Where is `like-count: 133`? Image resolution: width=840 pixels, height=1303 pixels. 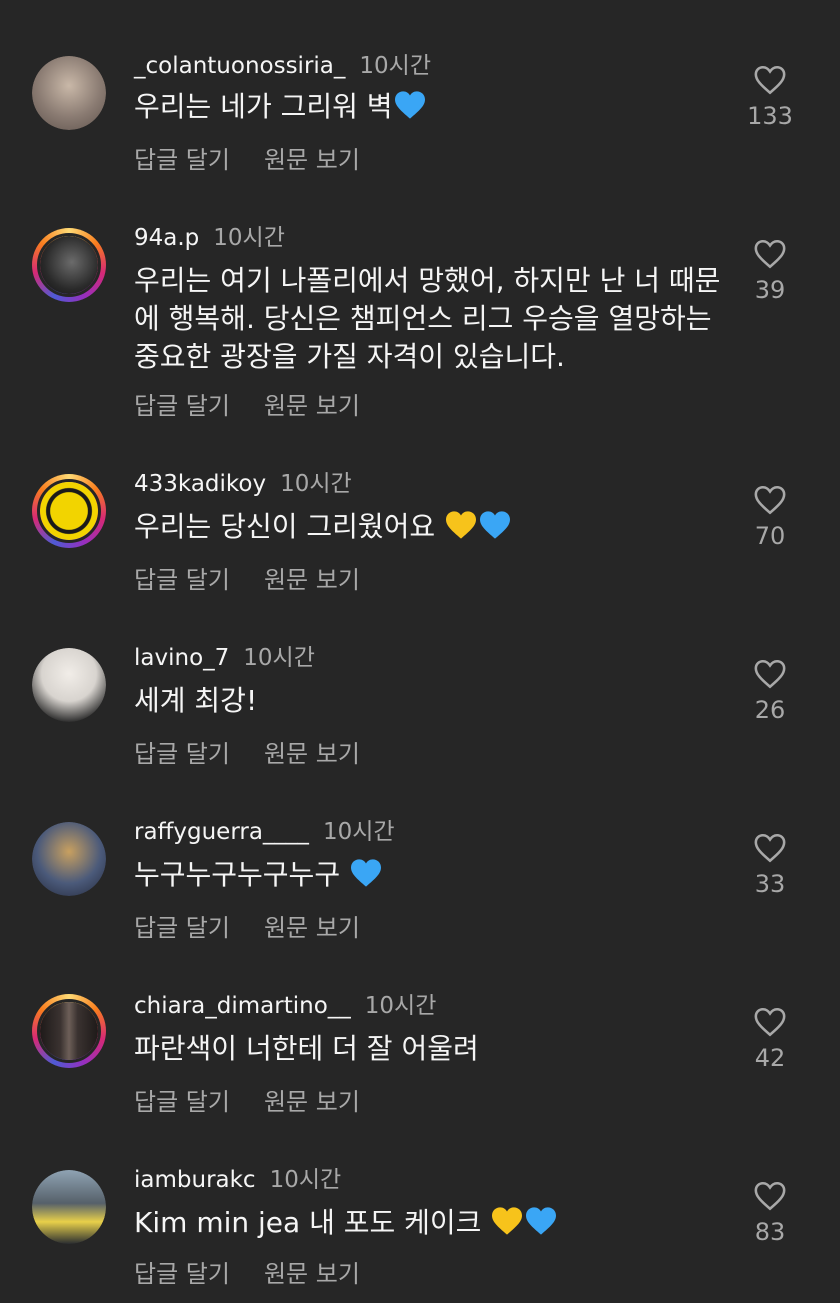 like-count: 133 is located at coordinates (770, 116).